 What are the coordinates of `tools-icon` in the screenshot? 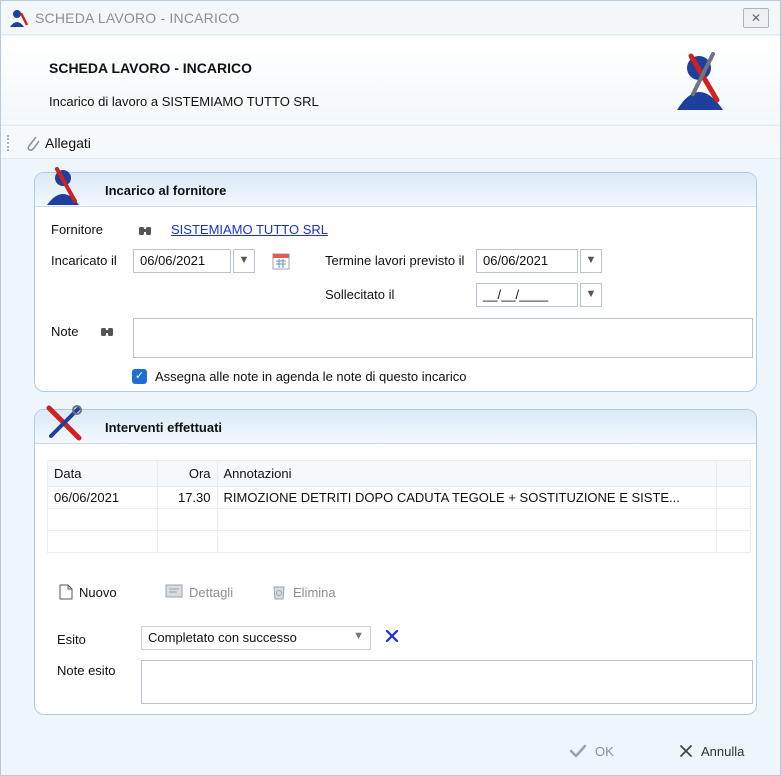 It's located at (64, 423).